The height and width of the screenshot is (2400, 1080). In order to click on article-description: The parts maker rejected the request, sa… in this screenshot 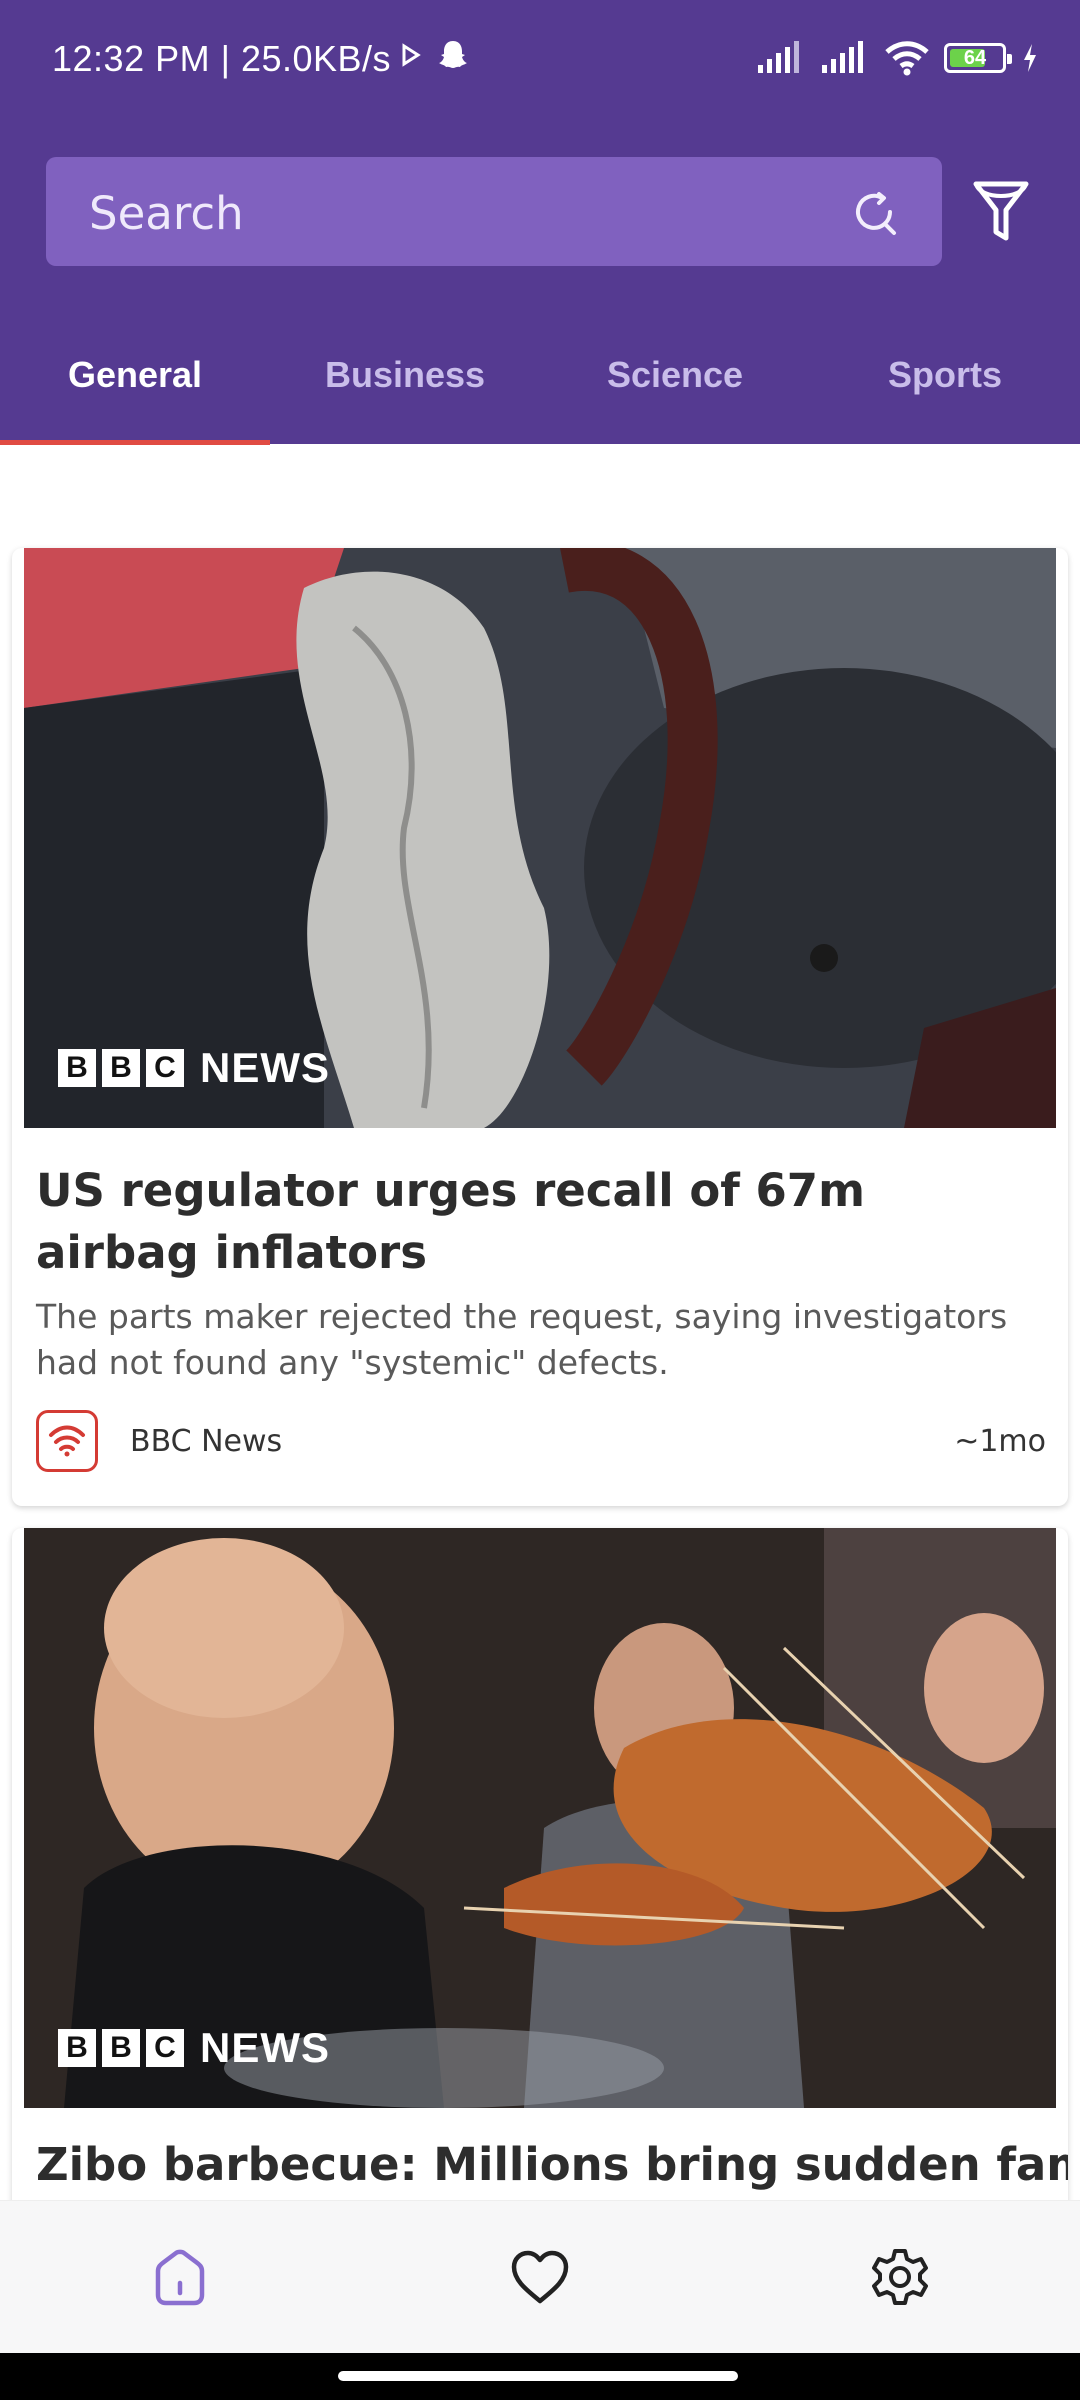, I will do `click(522, 1339)`.